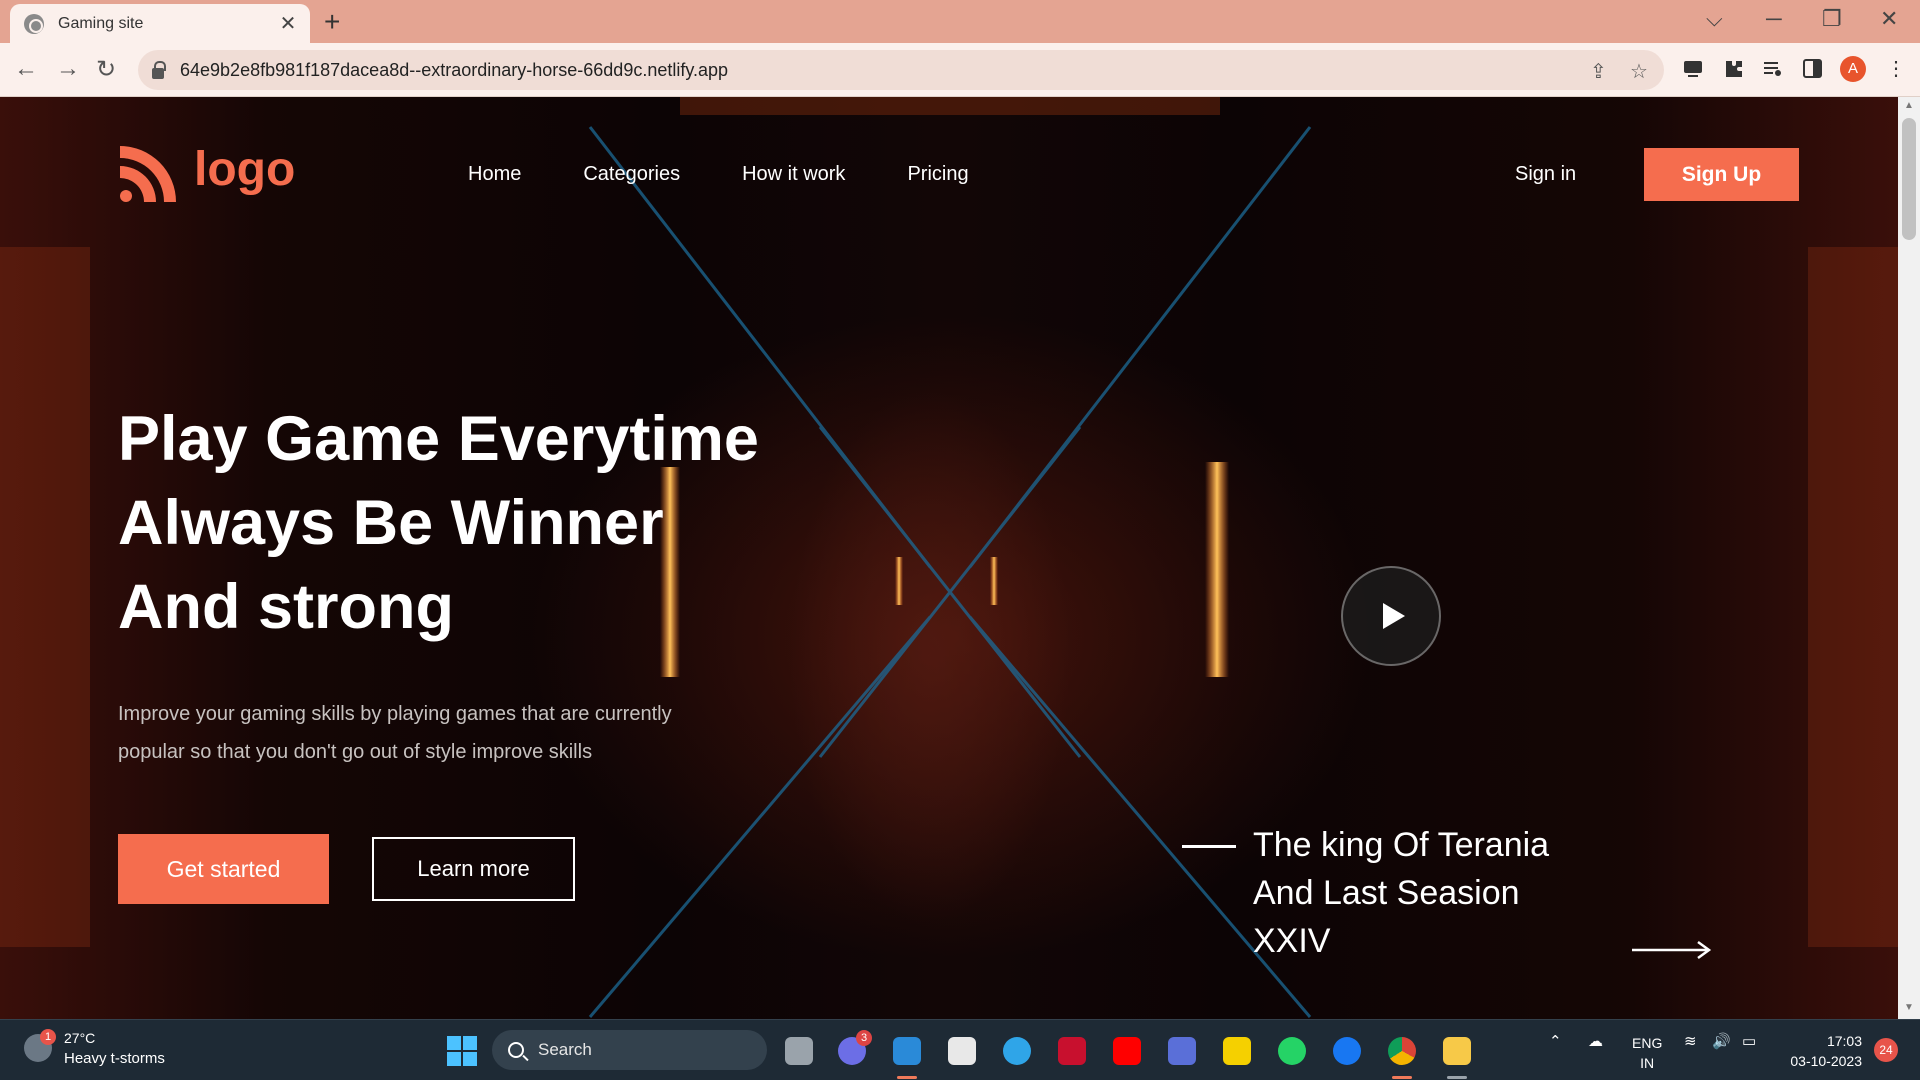  I want to click on profile-avatar: A, so click(1853, 69).